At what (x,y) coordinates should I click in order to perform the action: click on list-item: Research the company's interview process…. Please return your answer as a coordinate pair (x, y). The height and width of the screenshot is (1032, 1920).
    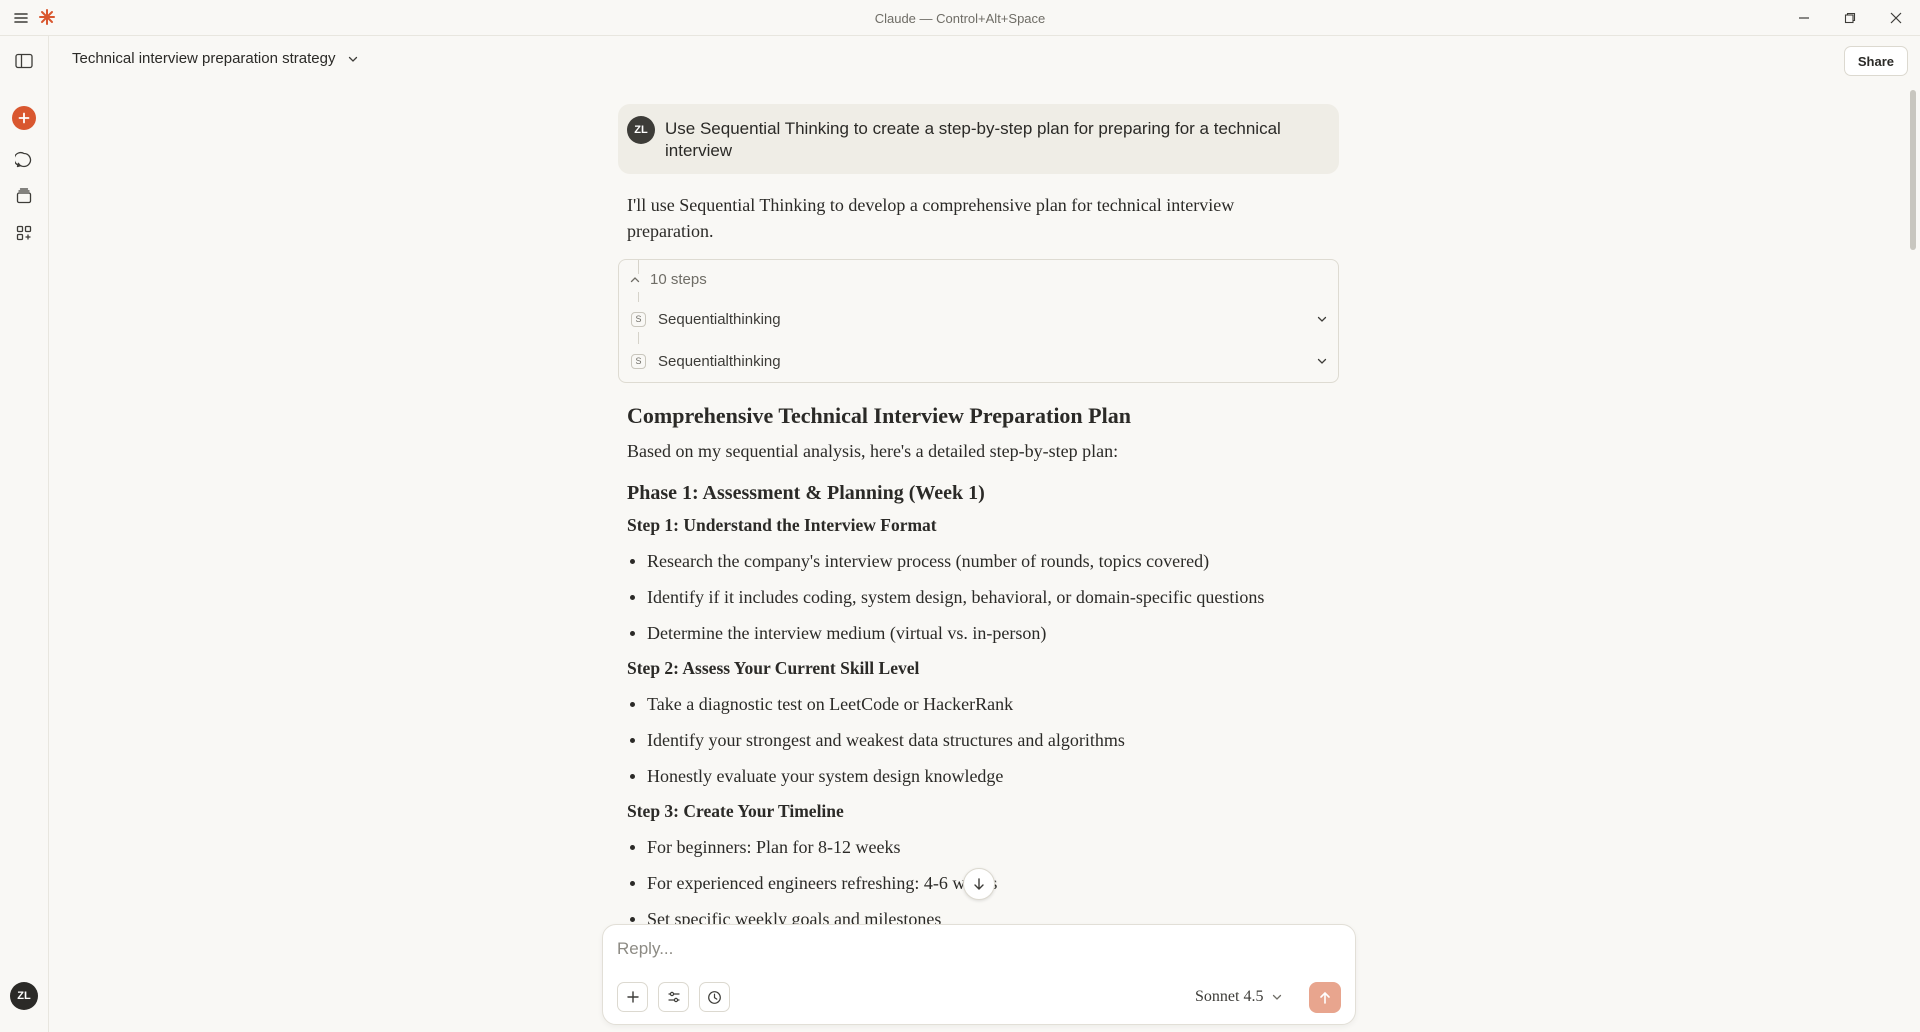
    Looking at the image, I should click on (985, 561).